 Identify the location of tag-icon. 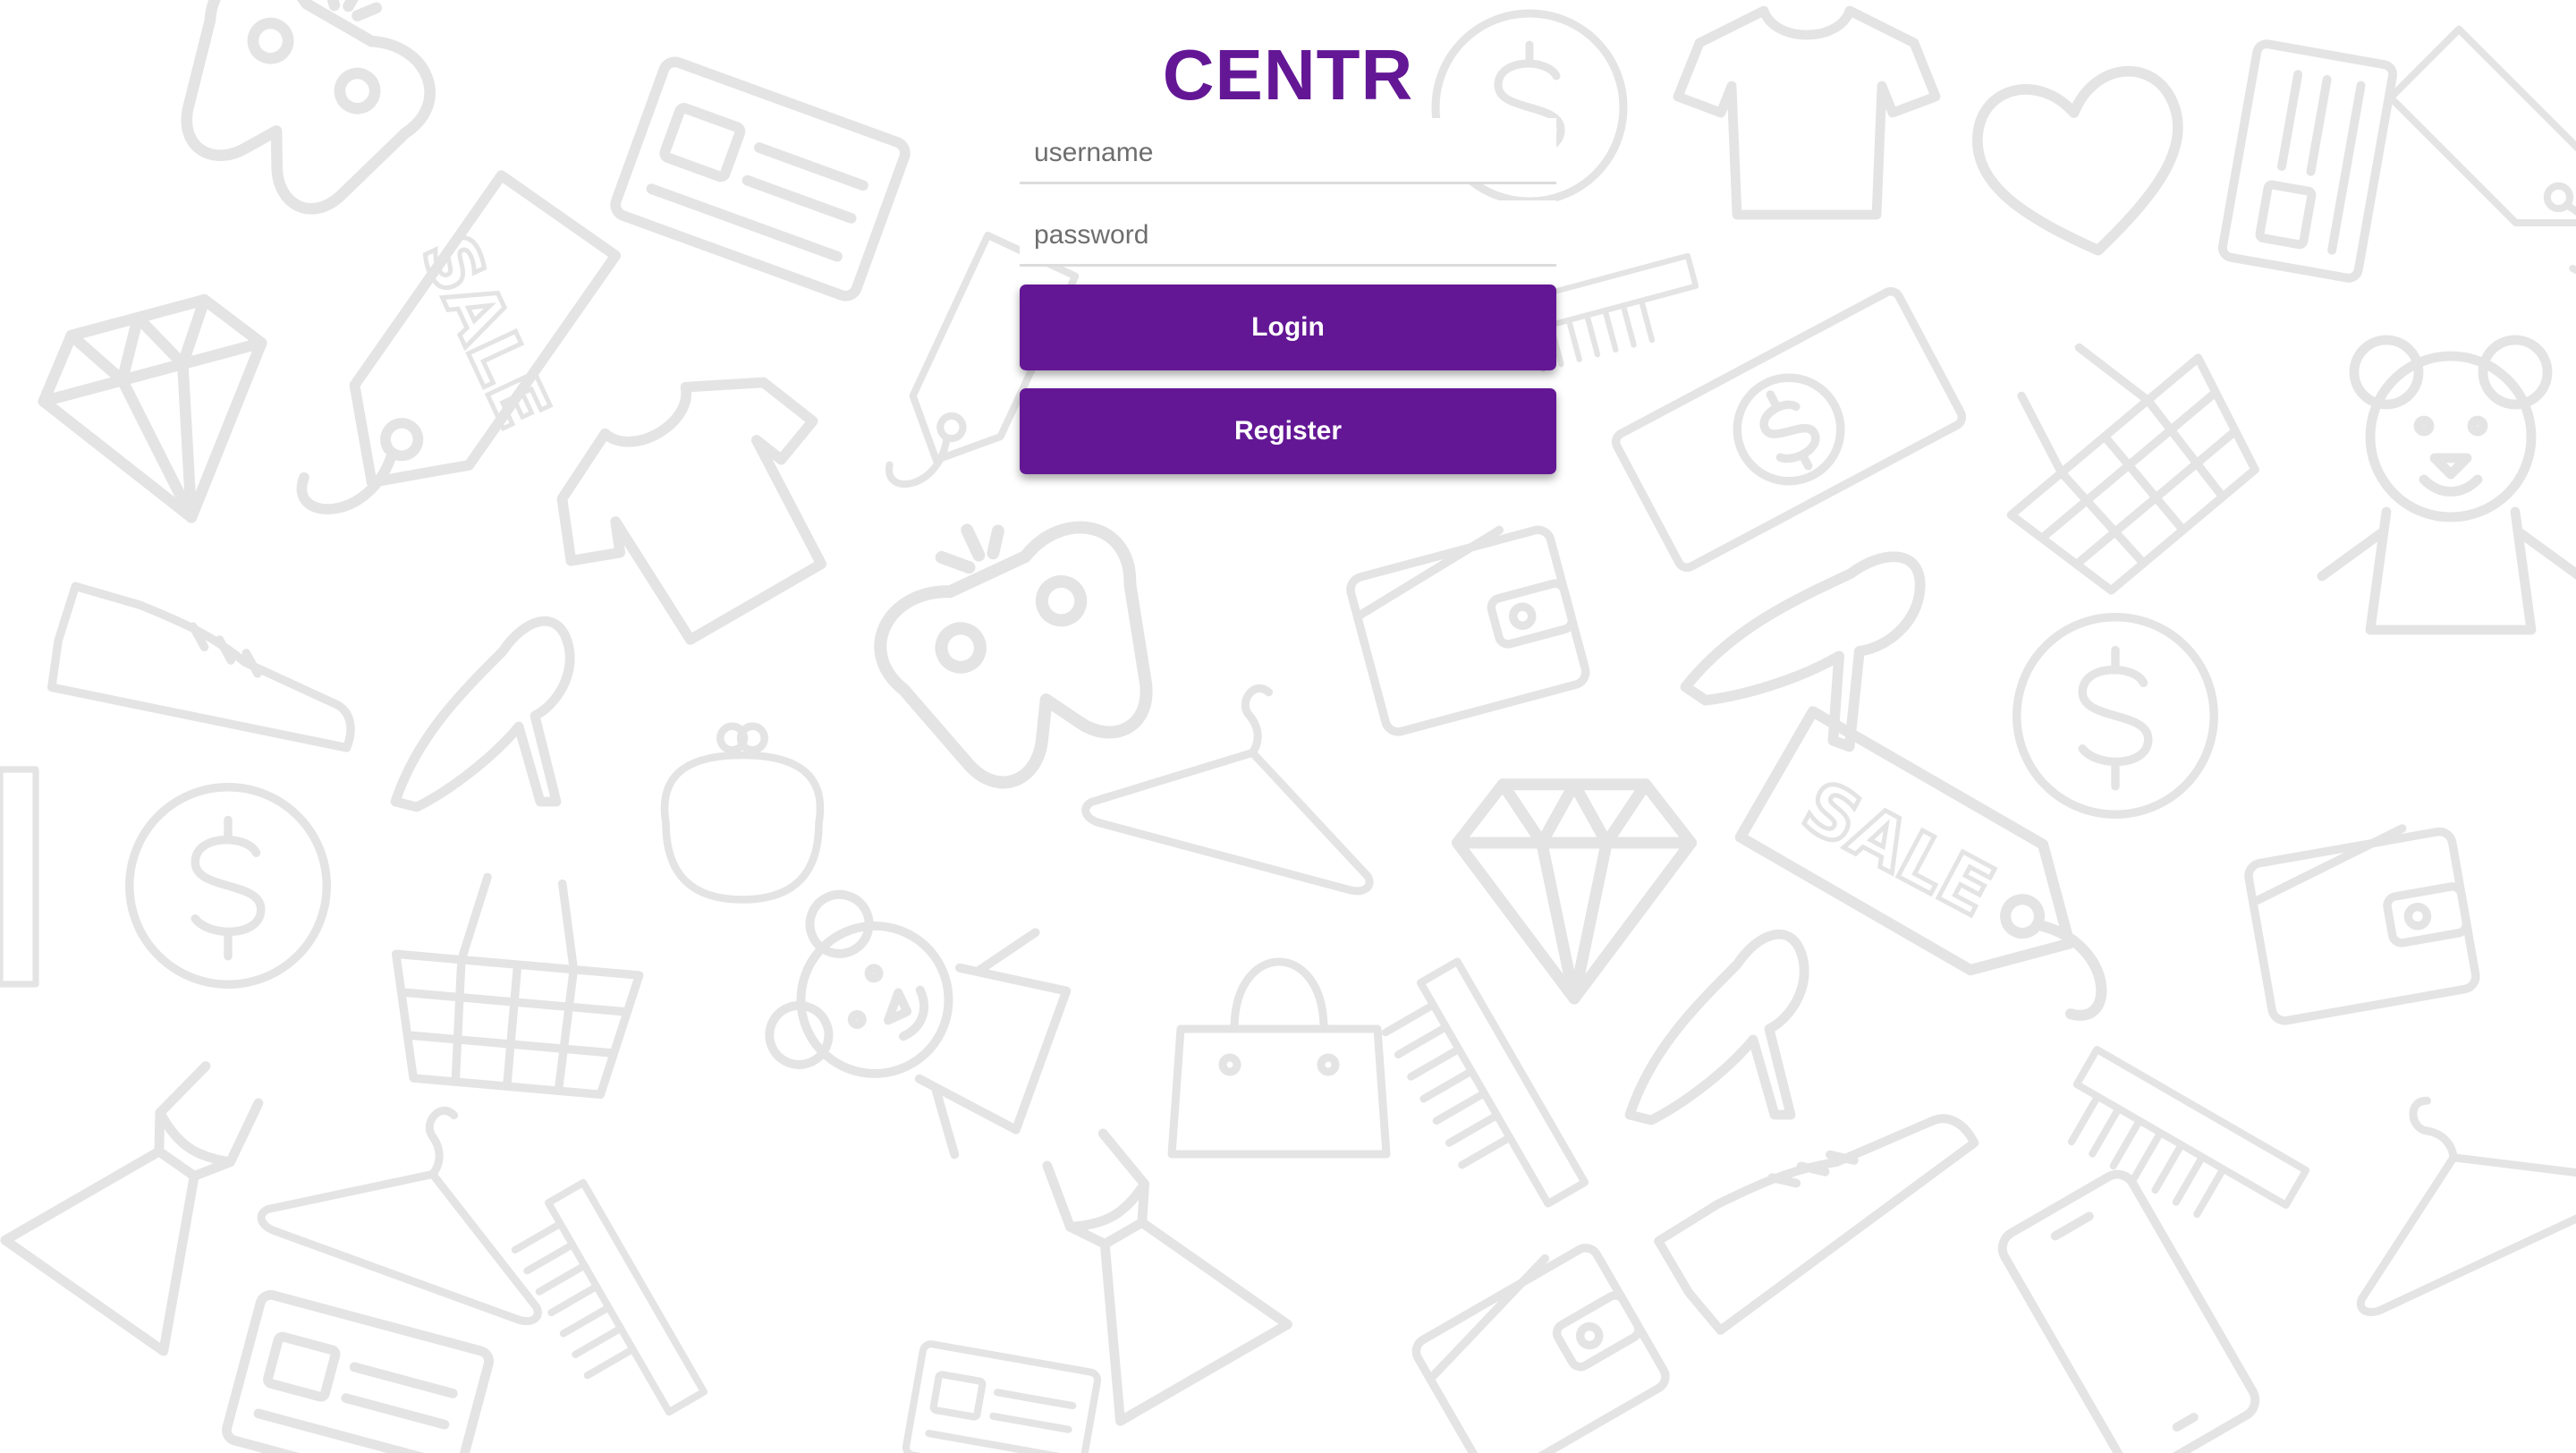
(2483, 157).